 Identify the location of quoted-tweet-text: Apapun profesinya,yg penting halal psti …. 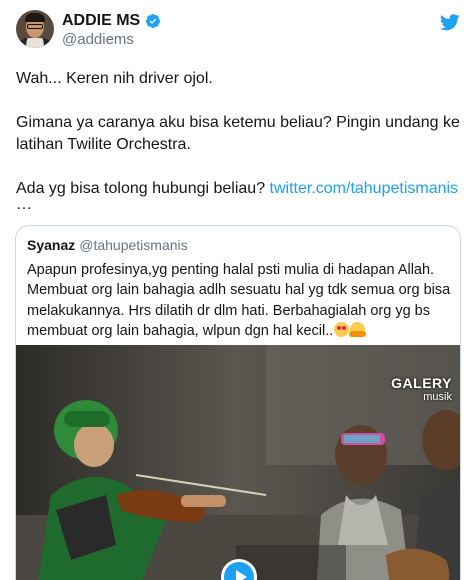
(240, 301).